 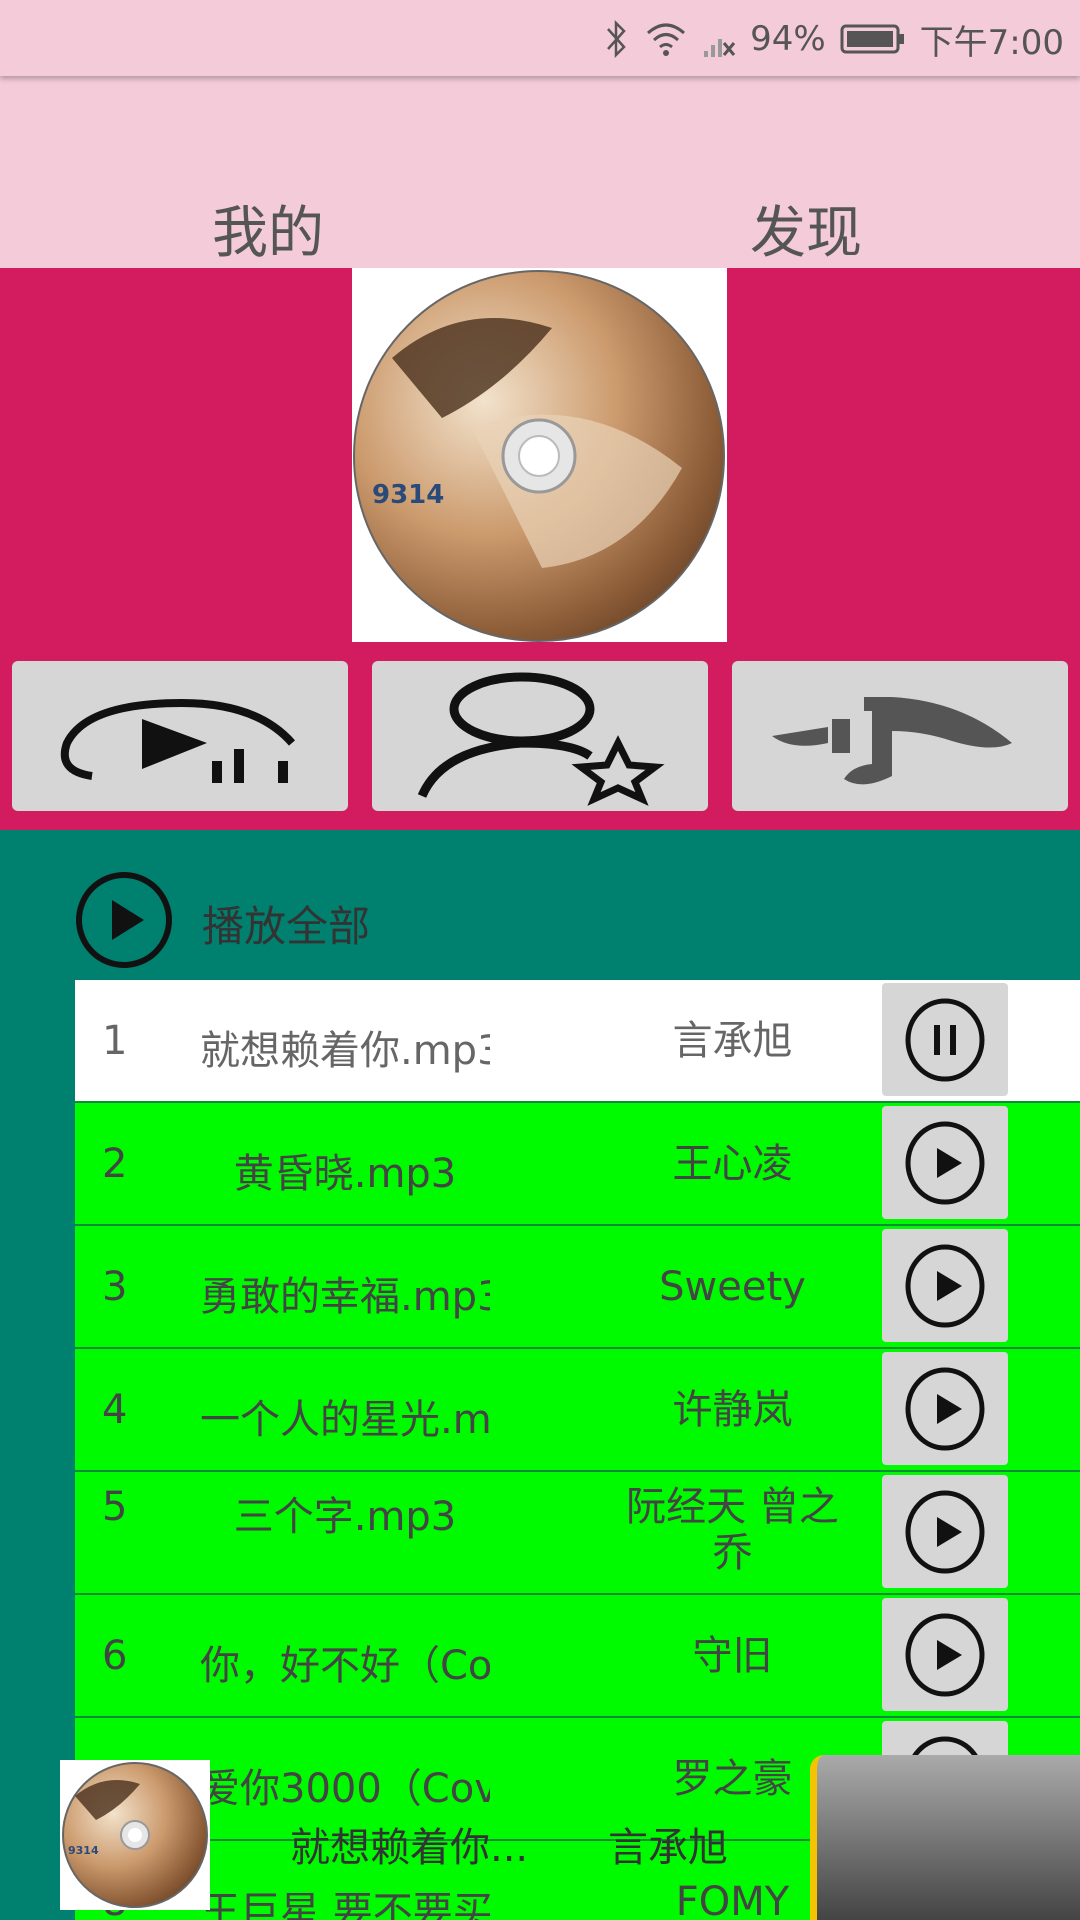 I want to click on music-library-button, so click(x=900, y=736).